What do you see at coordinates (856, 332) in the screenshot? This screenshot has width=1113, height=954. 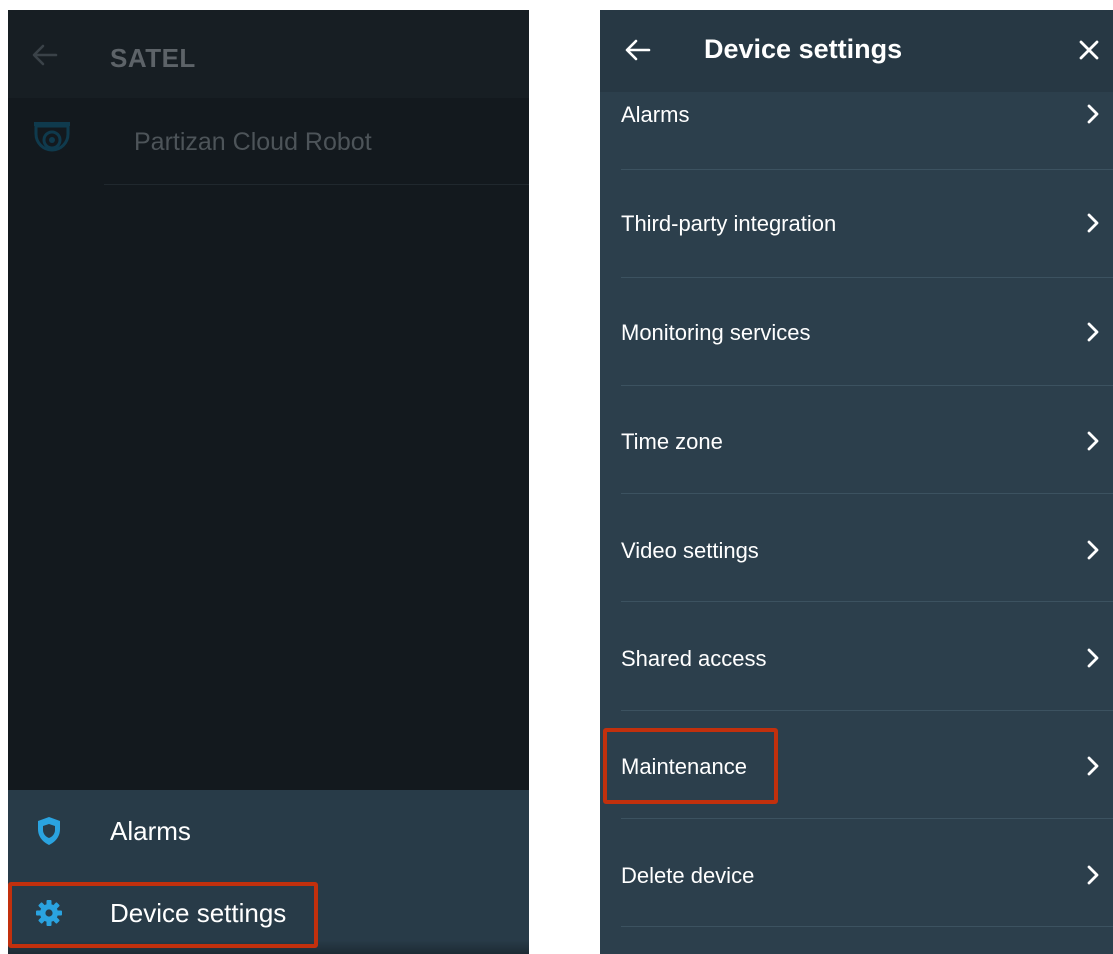 I see `settings-item-monitoring-services: Monitoring services` at bounding box center [856, 332].